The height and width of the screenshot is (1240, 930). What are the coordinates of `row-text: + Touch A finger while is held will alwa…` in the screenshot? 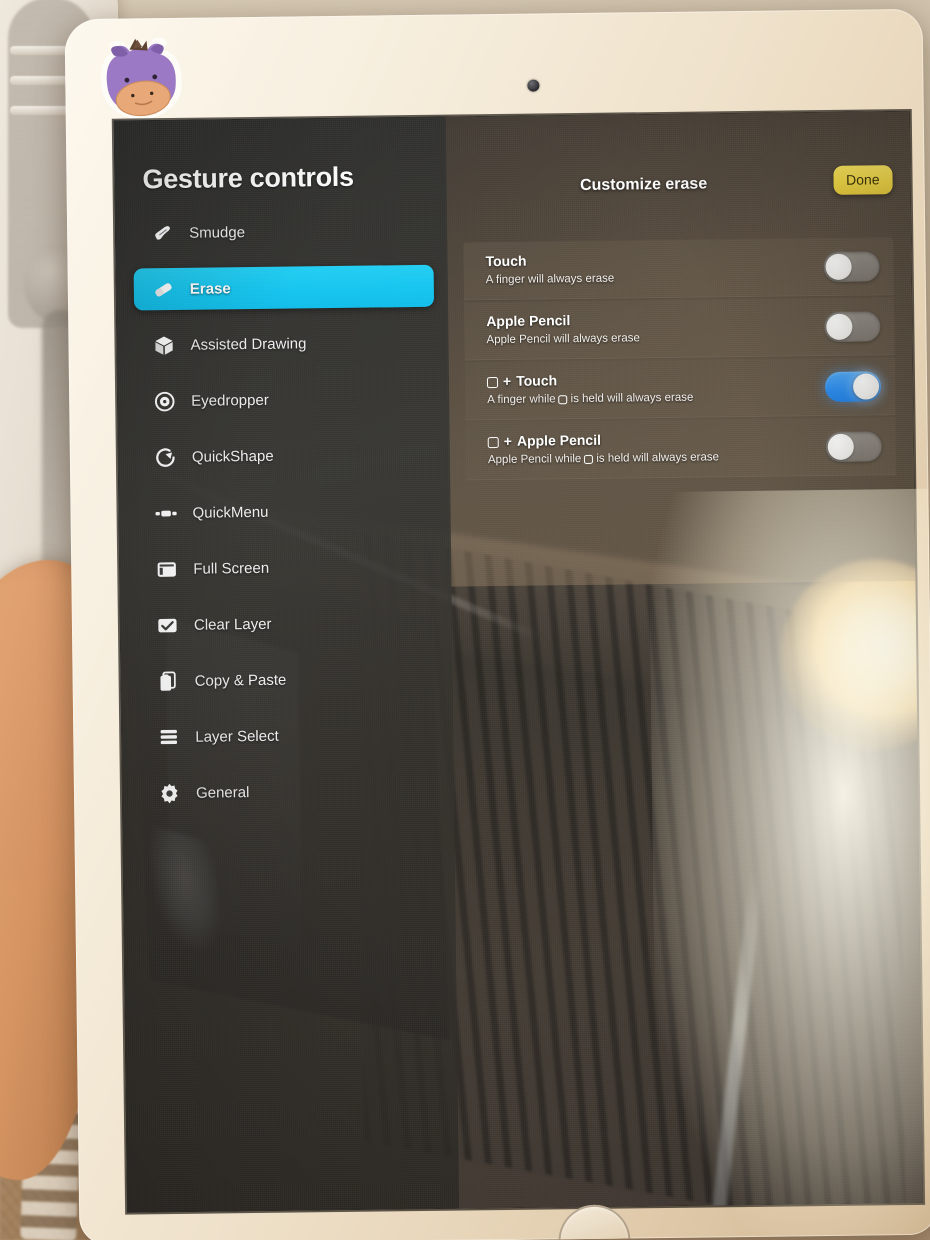 It's located at (655, 388).